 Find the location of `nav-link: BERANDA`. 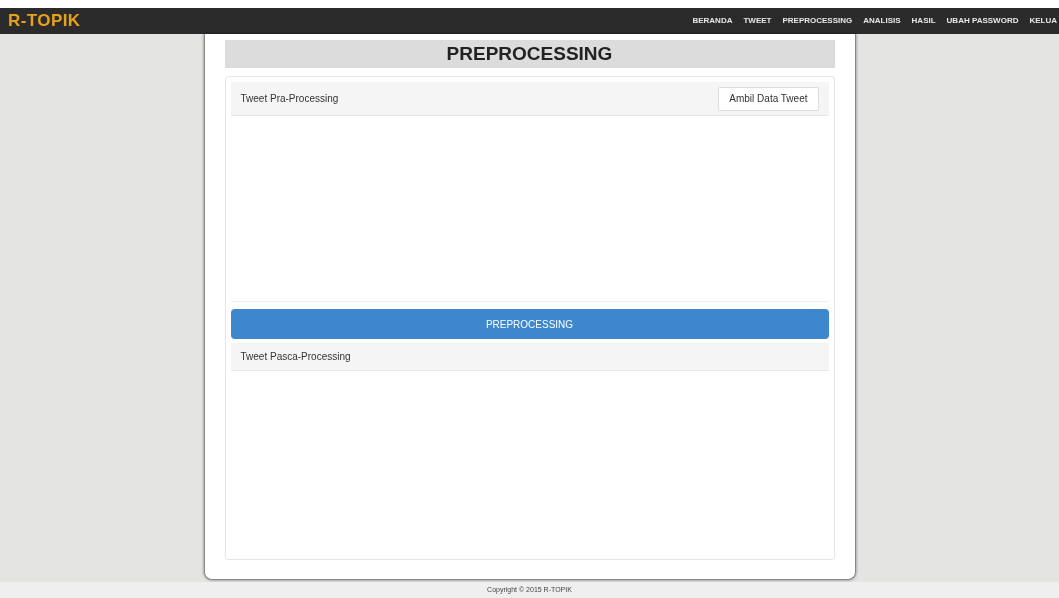

nav-link: BERANDA is located at coordinates (712, 21).